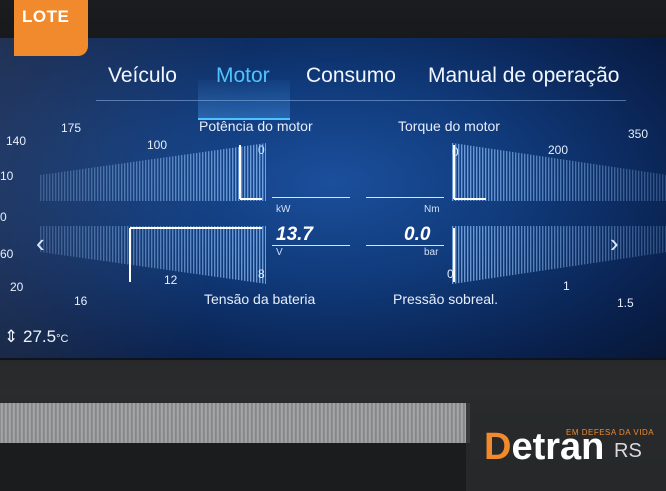 This screenshot has height=491, width=666. Describe the element at coordinates (260, 299) in the screenshot. I see `battery-title: Tensão da bateria` at that location.